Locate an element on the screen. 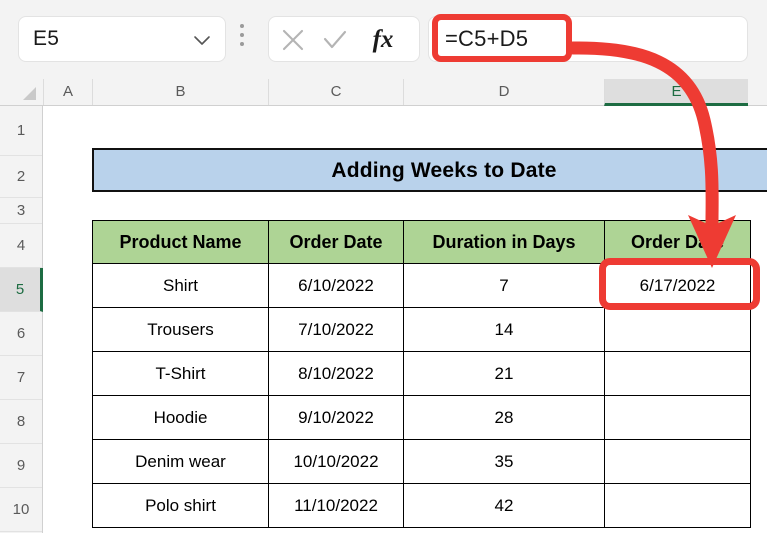 The width and height of the screenshot is (767, 538). cell-e10 is located at coordinates (677, 505).